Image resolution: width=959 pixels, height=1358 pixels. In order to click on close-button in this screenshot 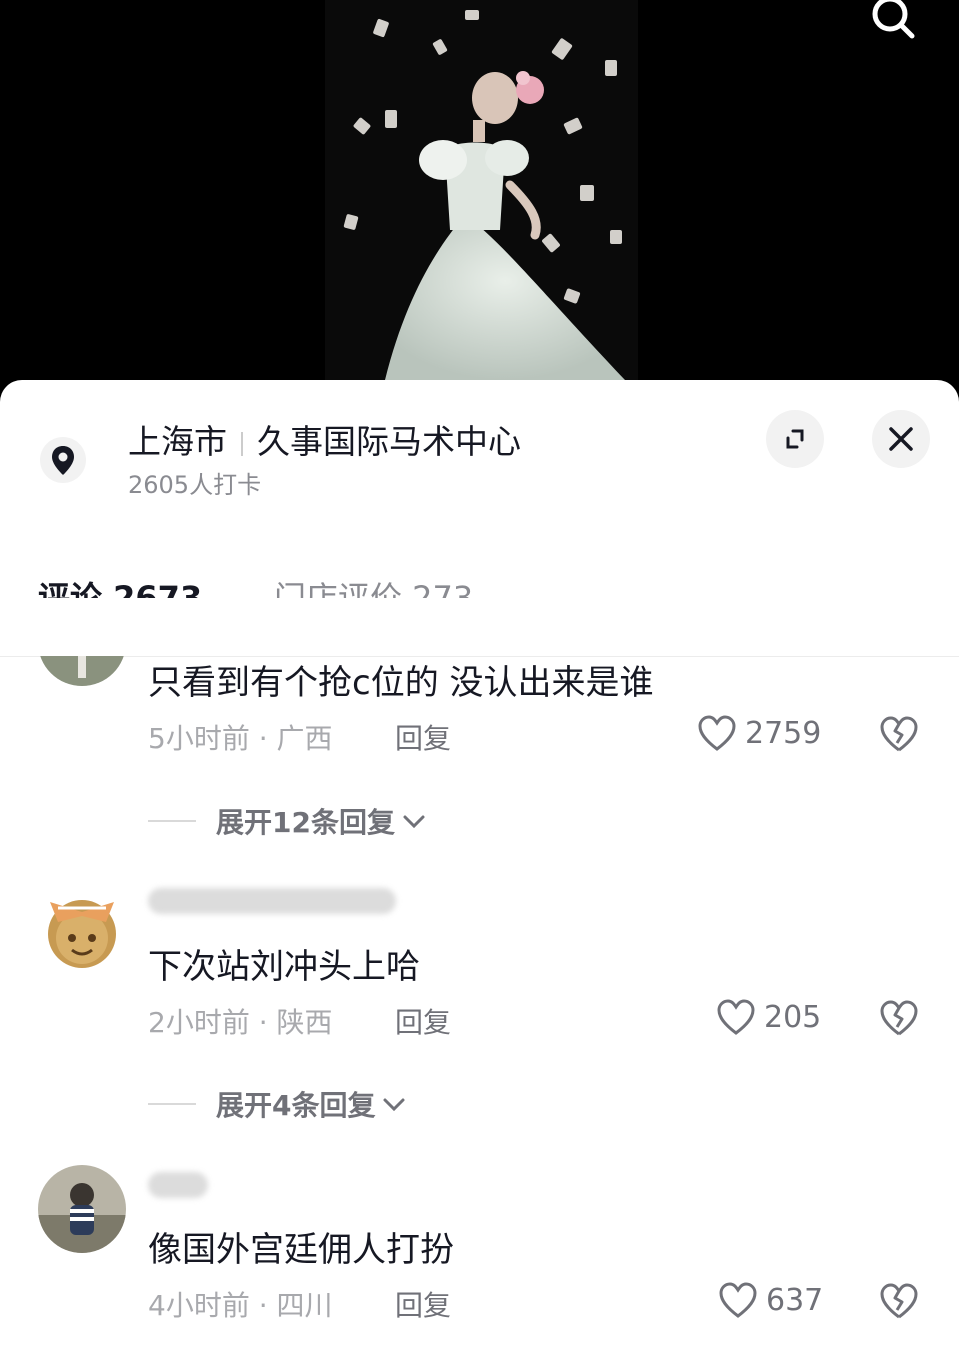, I will do `click(901, 439)`.